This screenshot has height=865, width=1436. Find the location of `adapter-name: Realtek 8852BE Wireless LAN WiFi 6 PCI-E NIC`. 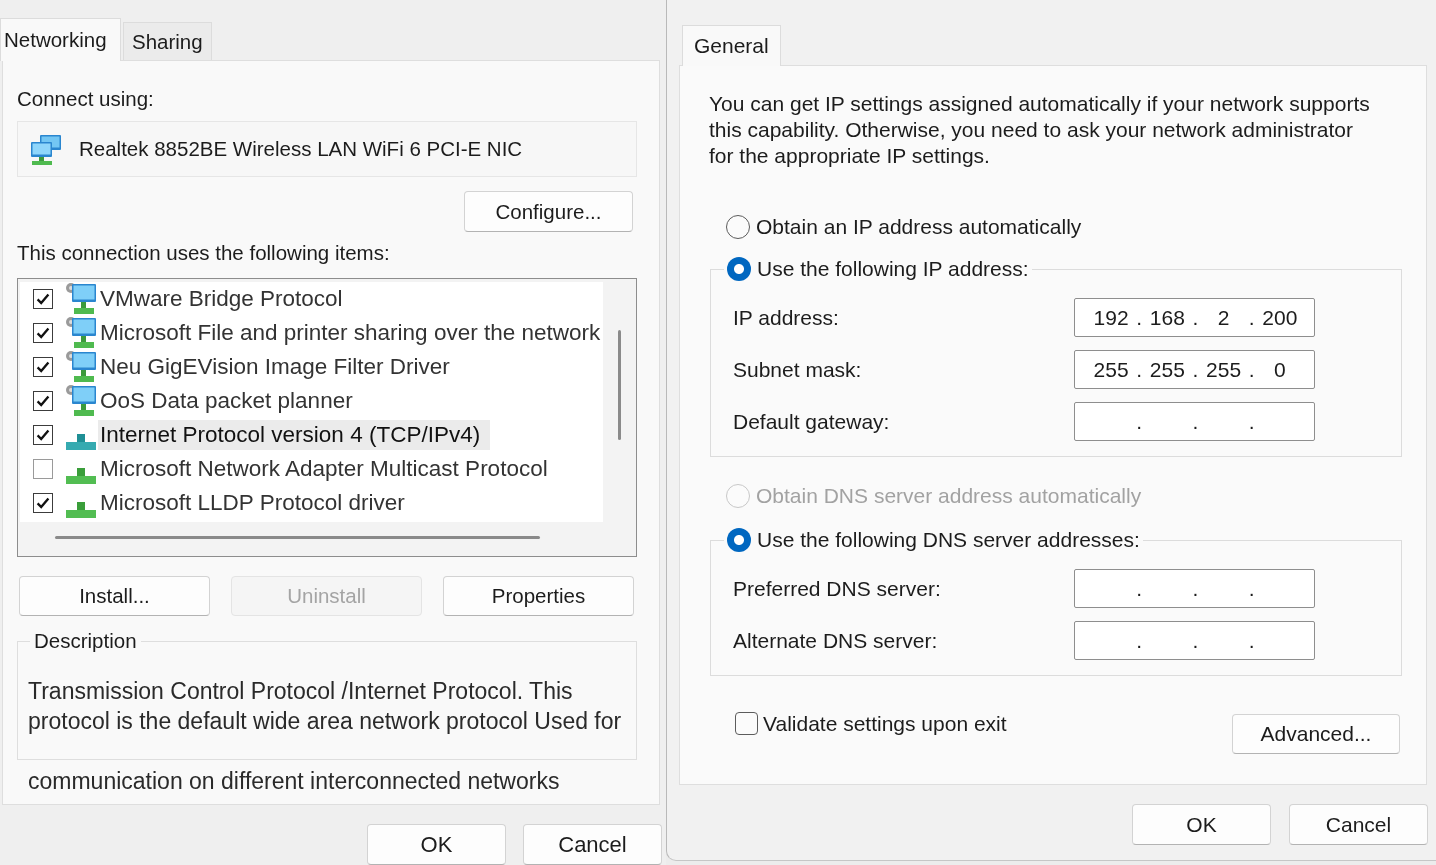

adapter-name: Realtek 8852BE Wireless LAN WiFi 6 PCI-E NIC is located at coordinates (301, 149).